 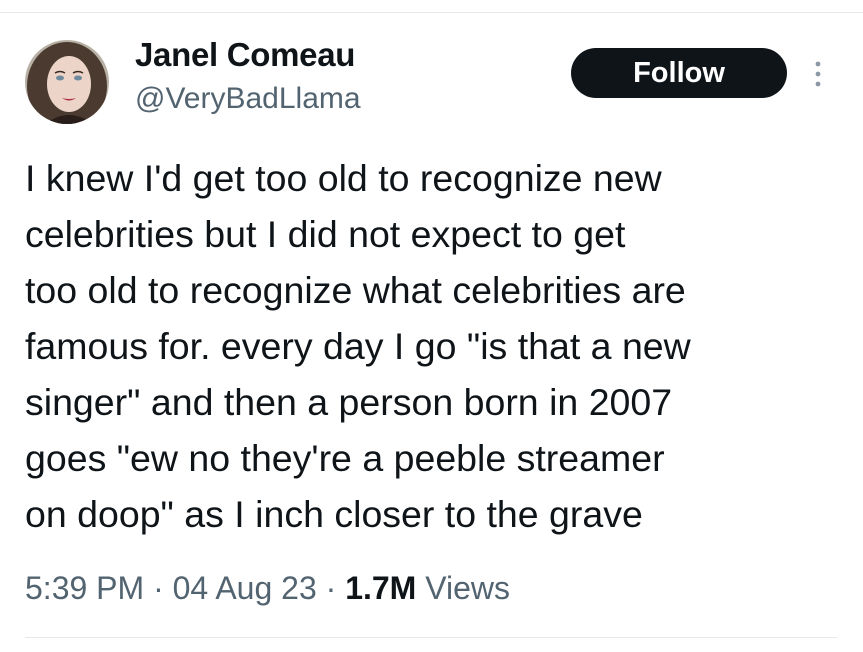 I want to click on avatar, so click(x=67, y=82).